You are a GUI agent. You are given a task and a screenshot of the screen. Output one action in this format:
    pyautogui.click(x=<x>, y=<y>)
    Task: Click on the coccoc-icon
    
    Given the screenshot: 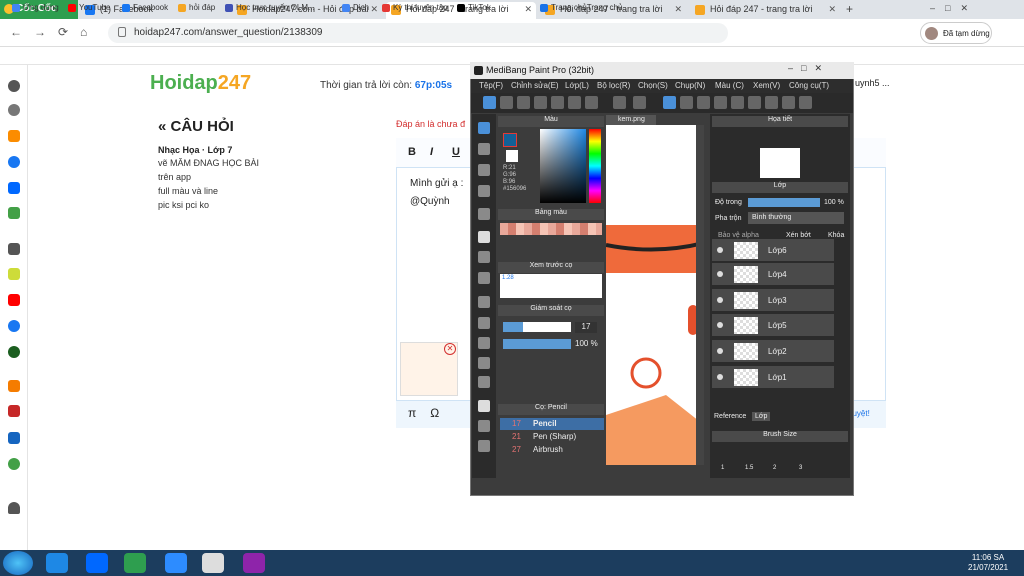 What is the action you would take?
    pyautogui.click(x=135, y=563)
    